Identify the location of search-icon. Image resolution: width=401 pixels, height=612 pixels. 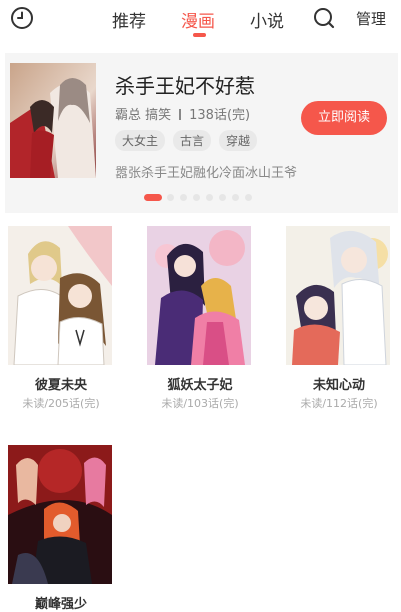
(324, 18).